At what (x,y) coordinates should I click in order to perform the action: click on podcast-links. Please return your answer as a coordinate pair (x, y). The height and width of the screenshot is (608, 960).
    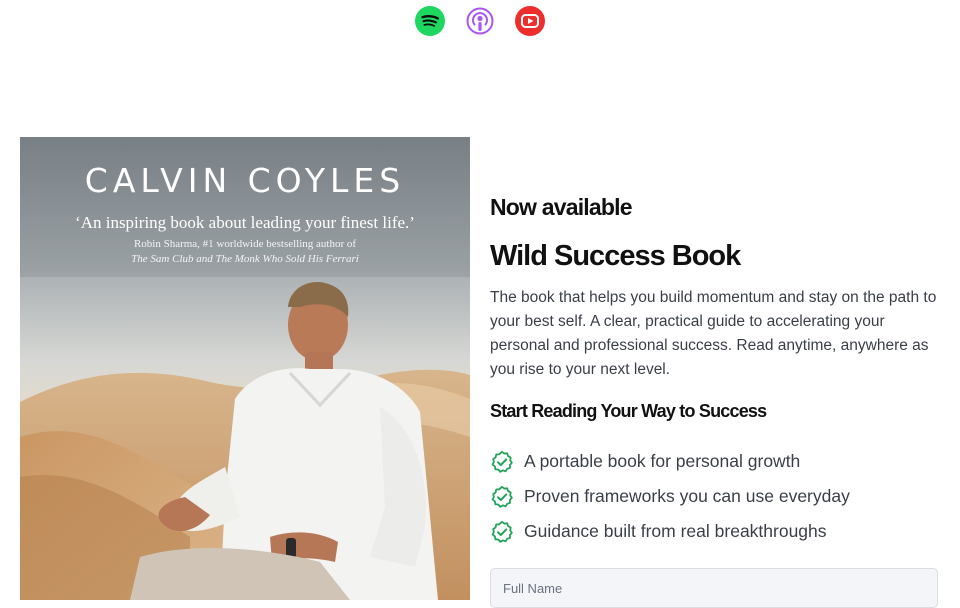
    Looking at the image, I should click on (480, 22).